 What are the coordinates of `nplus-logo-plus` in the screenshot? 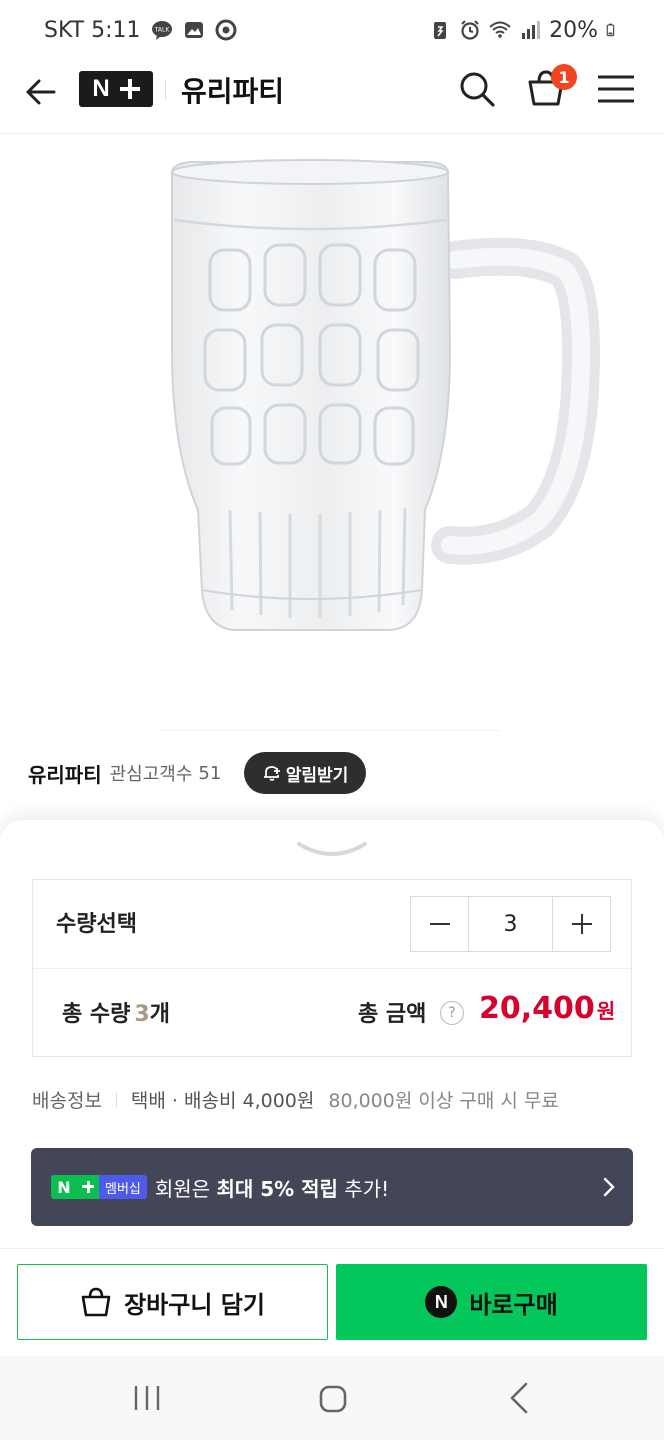 It's located at (129, 89).